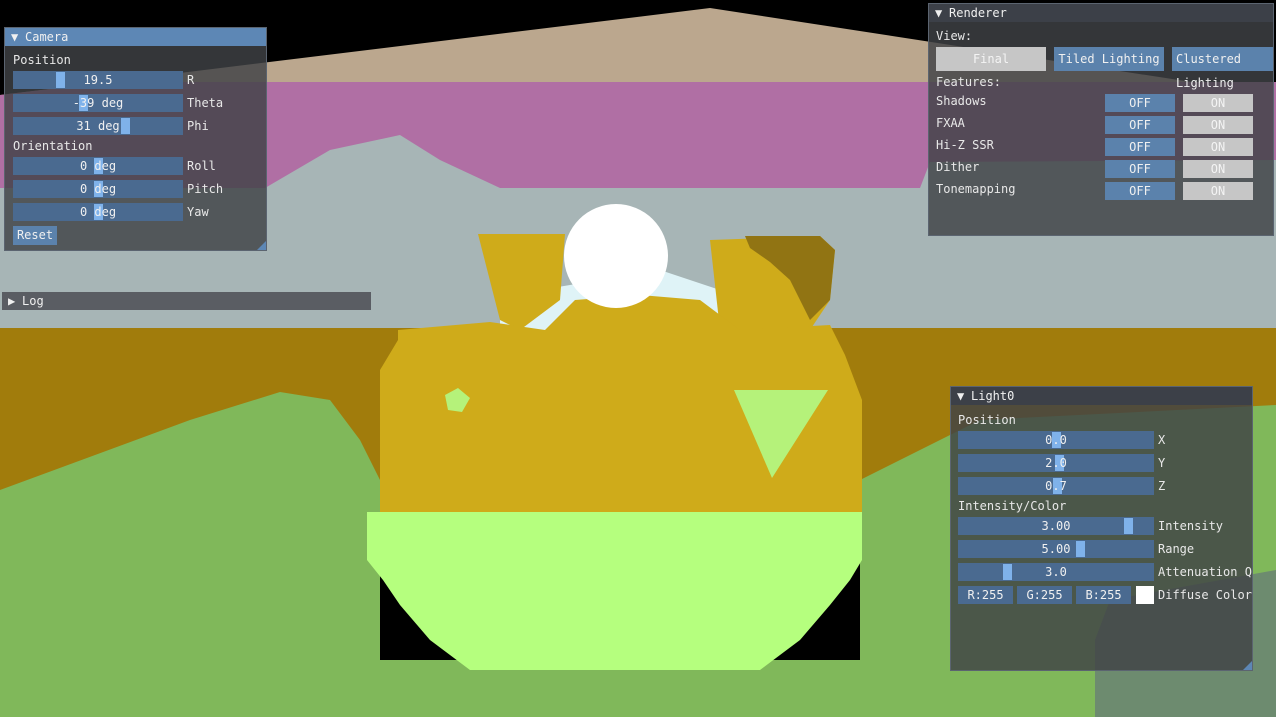 The image size is (1276, 717). I want to click on light-sphere, so click(616, 256).